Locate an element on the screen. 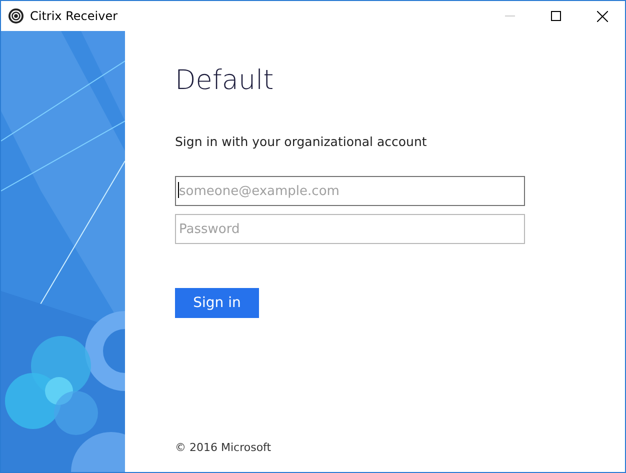 The image size is (626, 473). maximize-icon is located at coordinates (556, 16).